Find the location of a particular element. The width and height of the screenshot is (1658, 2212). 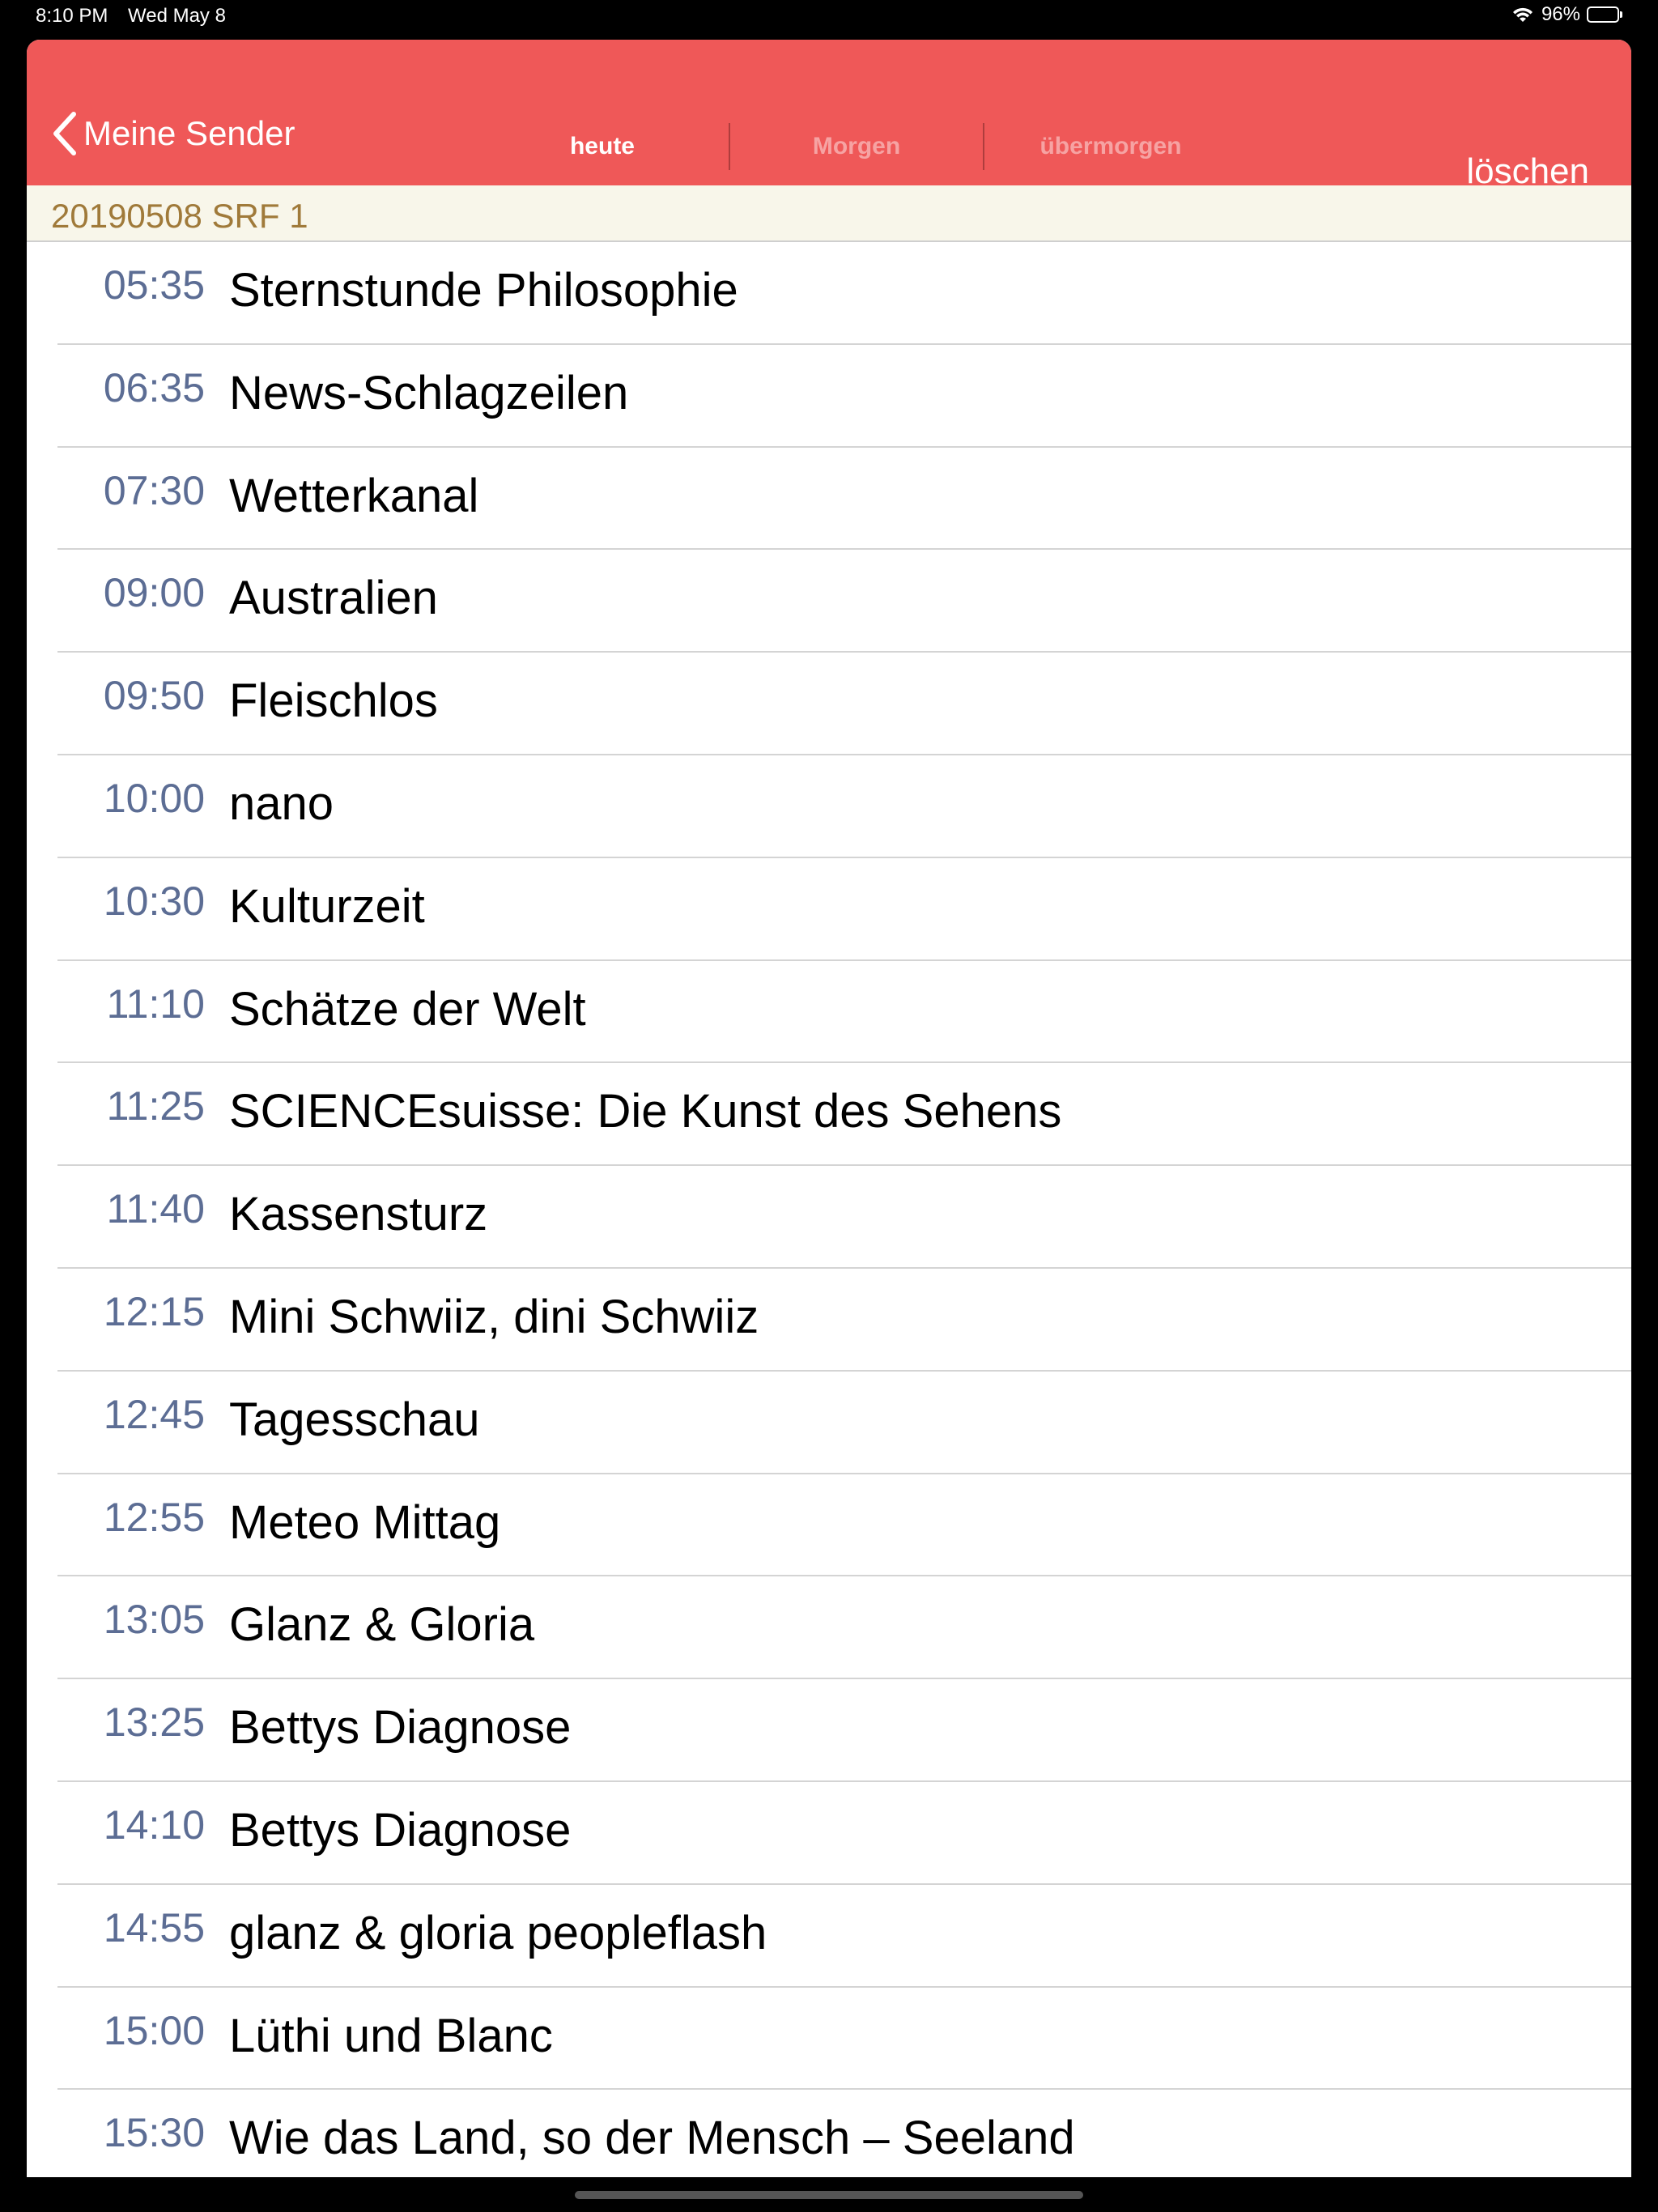

program-time: 09:50 is located at coordinates (154, 696).